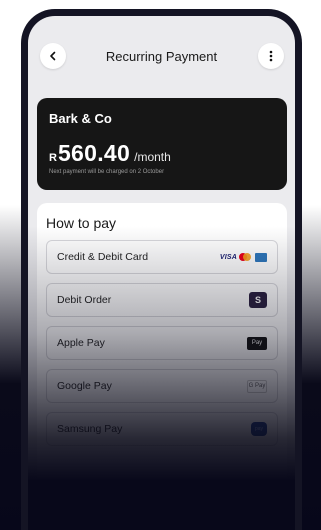  I want to click on section-title: How to pay, so click(81, 223).